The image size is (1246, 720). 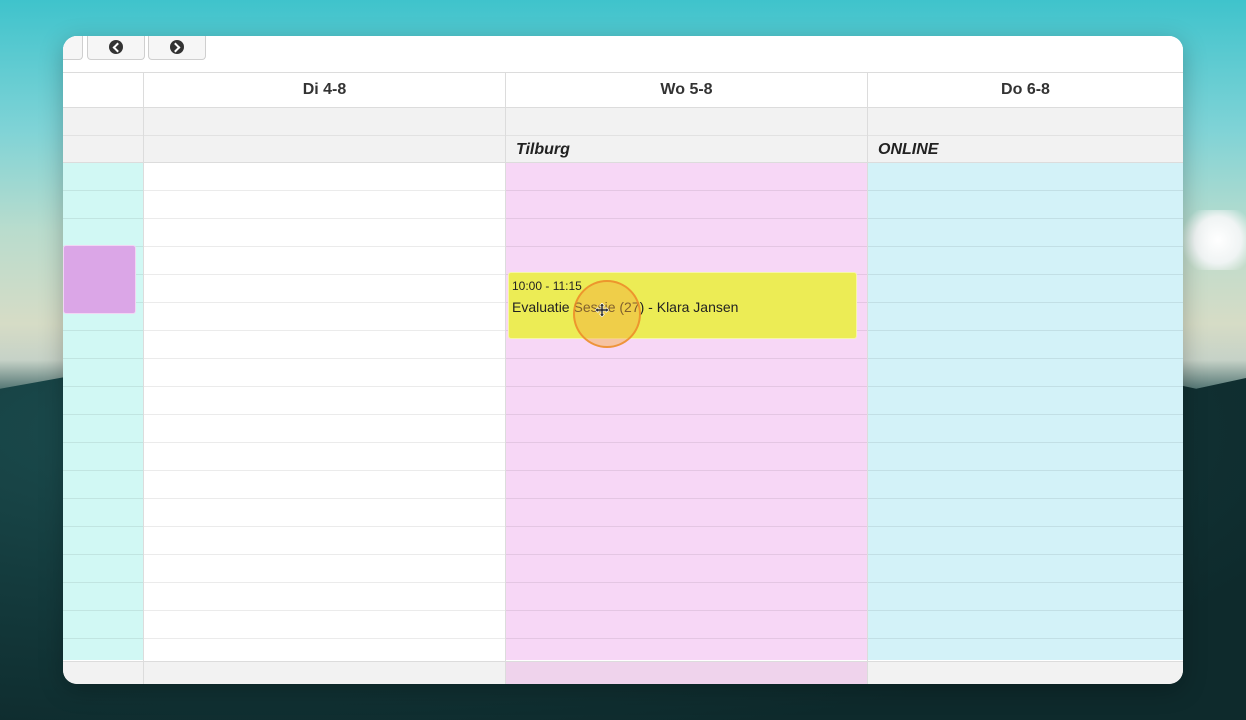 I want to click on day-header: Wo 5-8, so click(x=686, y=90).